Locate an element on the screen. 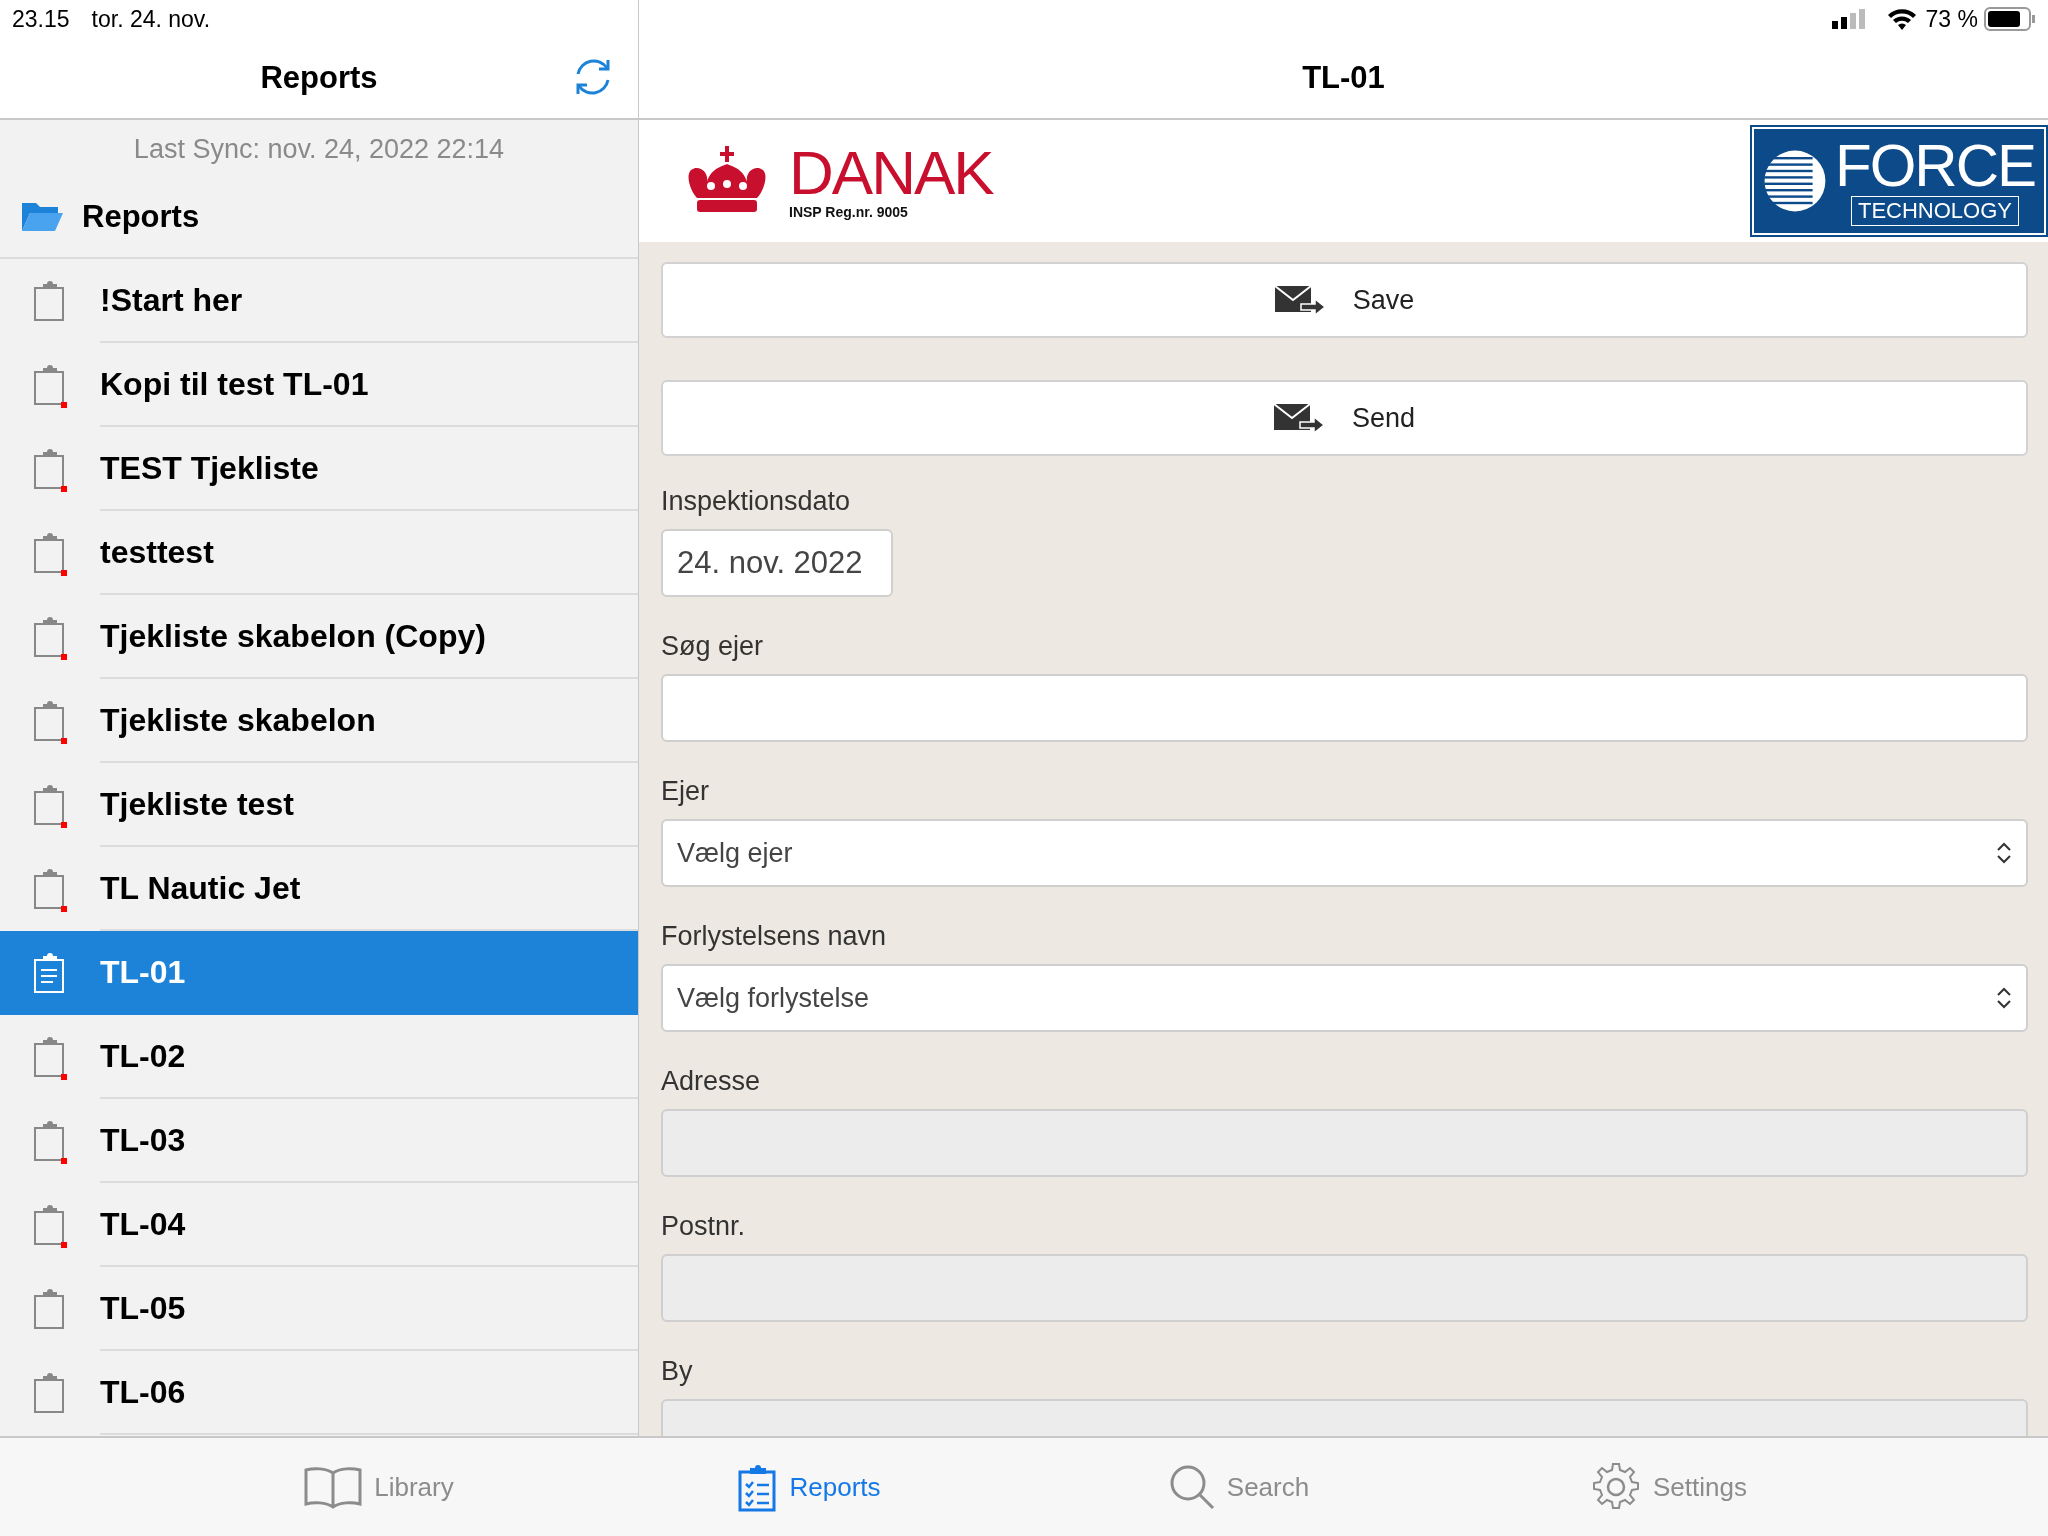 The image size is (2048, 1536). field-label: Søg ejer is located at coordinates (713, 646).